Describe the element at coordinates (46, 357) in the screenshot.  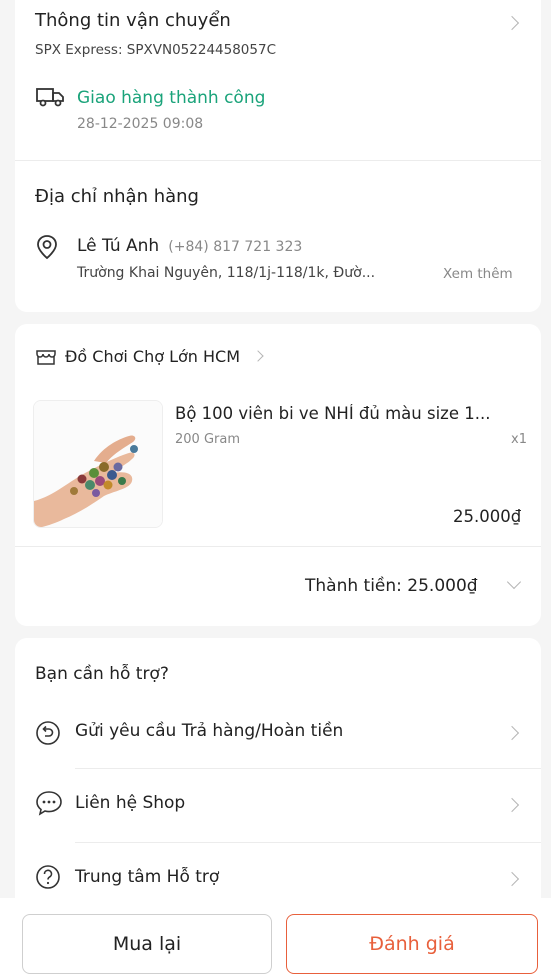
I see `shop-icon` at that location.